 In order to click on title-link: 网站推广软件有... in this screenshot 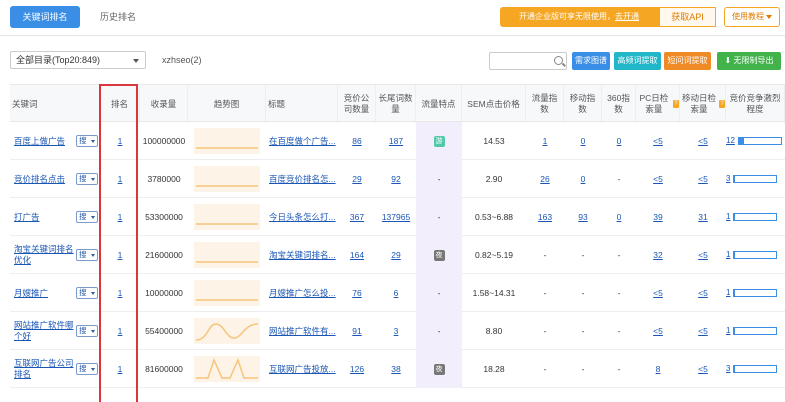, I will do `click(302, 331)`.